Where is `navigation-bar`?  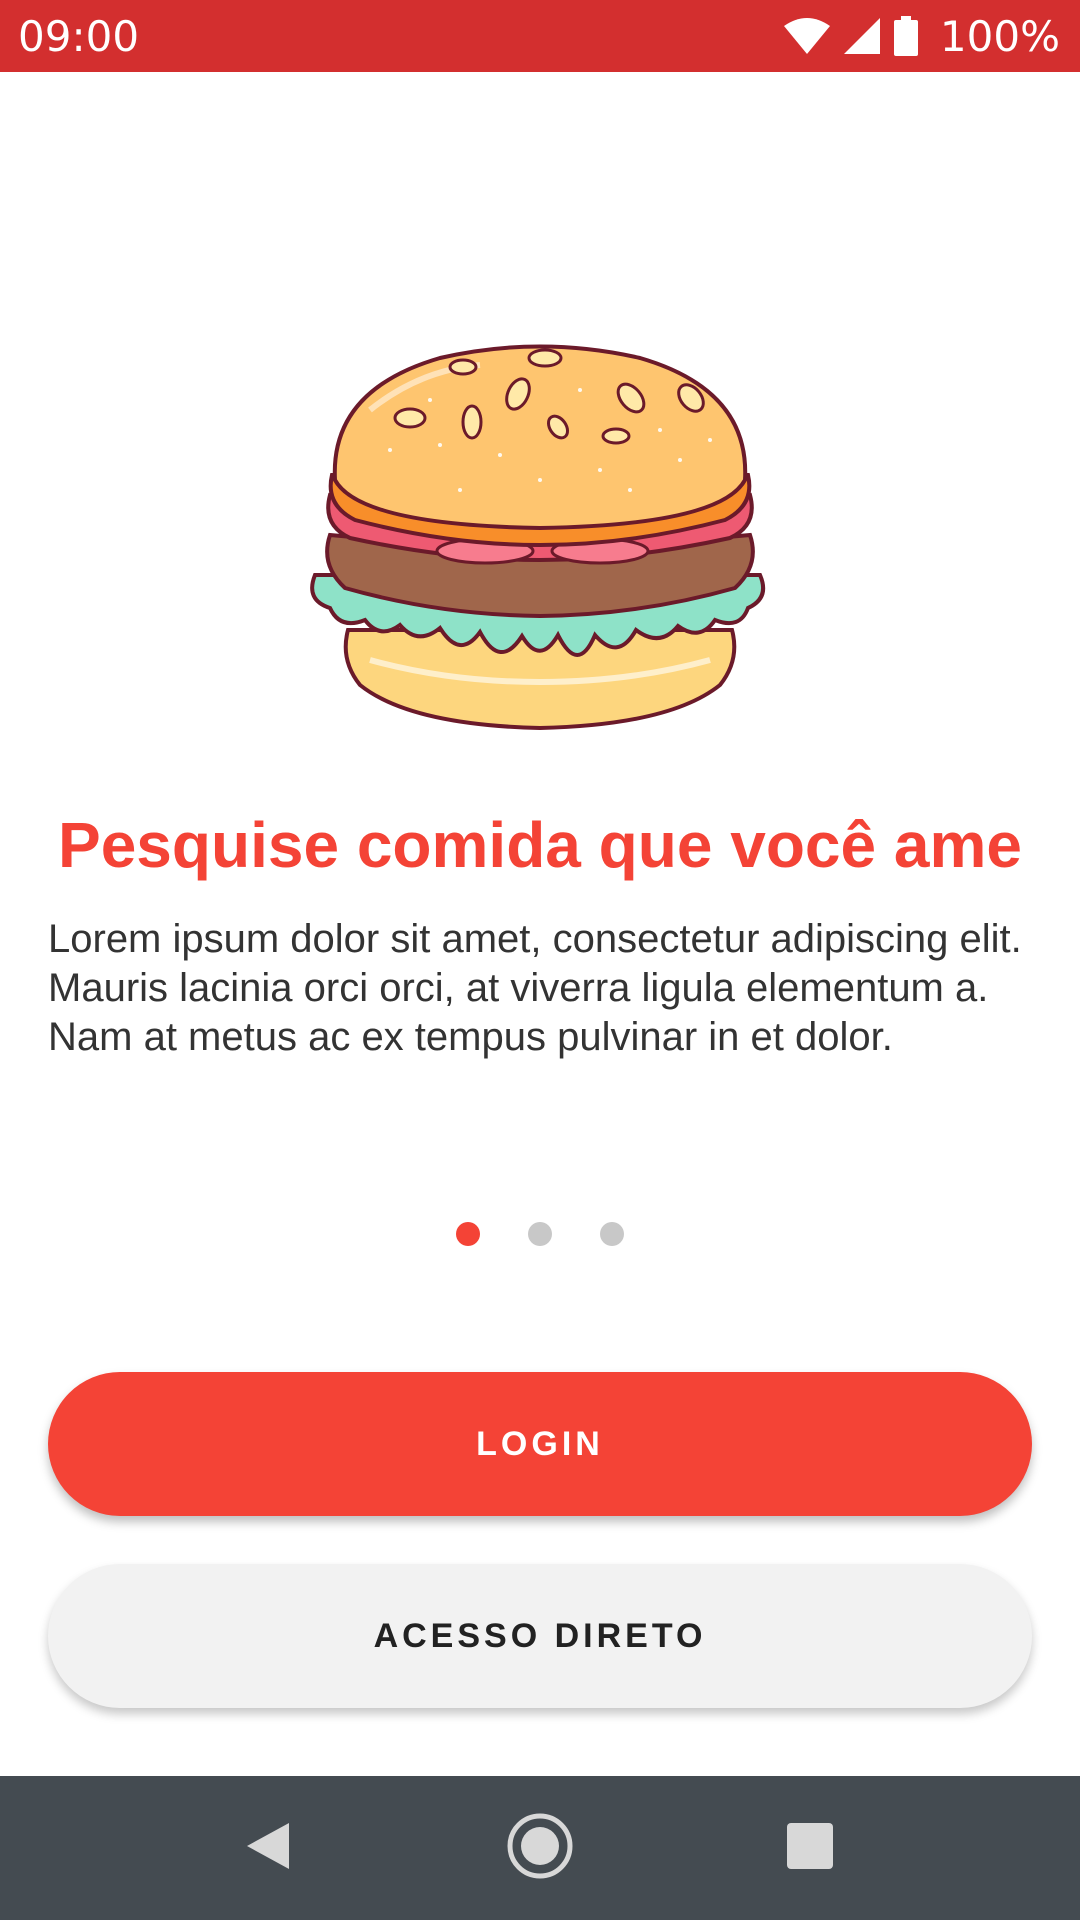
navigation-bar is located at coordinates (540, 1848).